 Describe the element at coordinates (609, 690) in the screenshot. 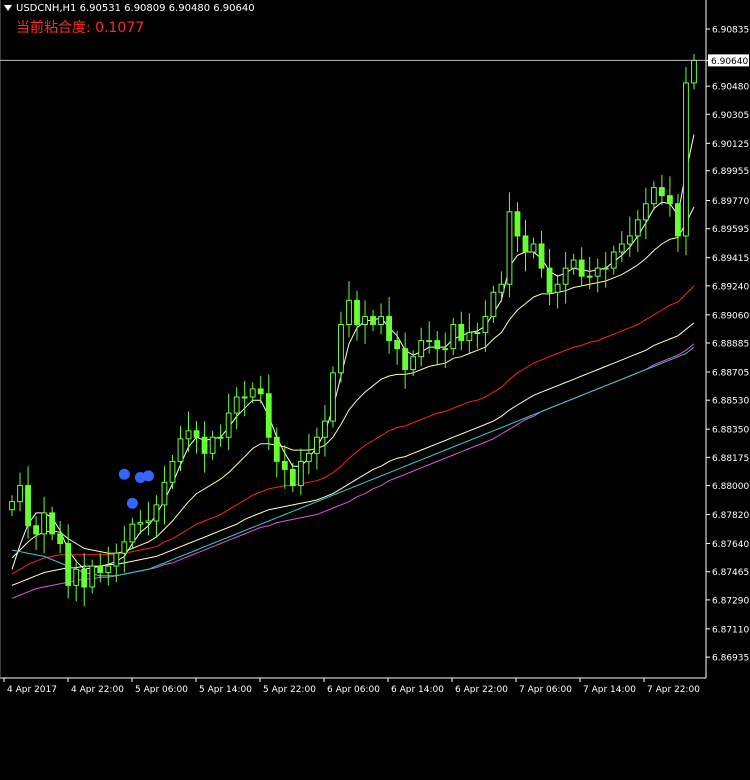

I see `x-tick-label: 7 Apr 14:00` at that location.